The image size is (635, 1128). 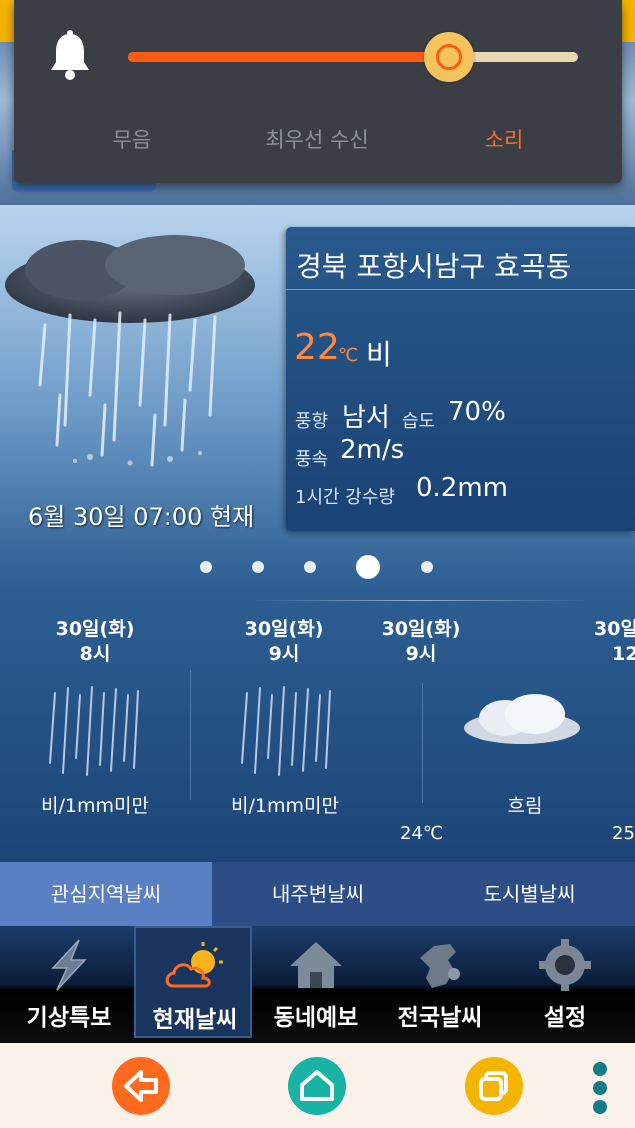 I want to click on nav-label: 동네예보, so click(x=316, y=1018).